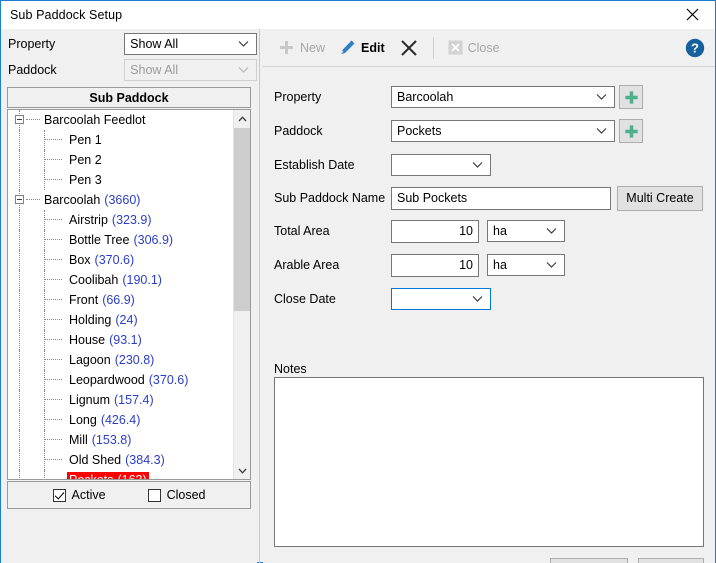 Image resolution: width=716 pixels, height=563 pixels. I want to click on tree-item: Barcoolah Feedlot, so click(121, 120).